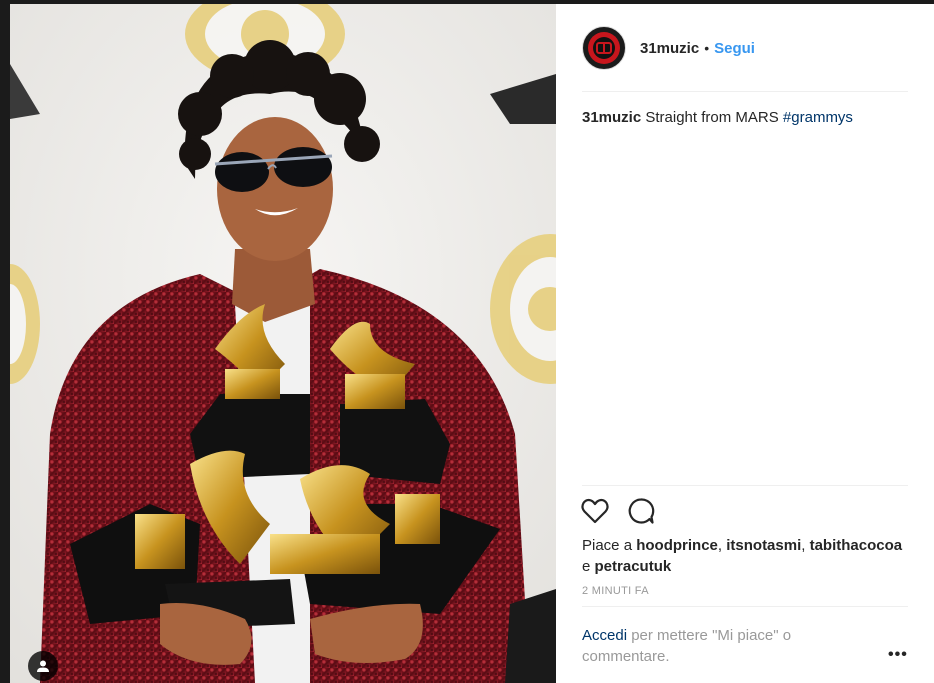  Describe the element at coordinates (611, 117) in the screenshot. I see `caption-username: 31muzic` at that location.